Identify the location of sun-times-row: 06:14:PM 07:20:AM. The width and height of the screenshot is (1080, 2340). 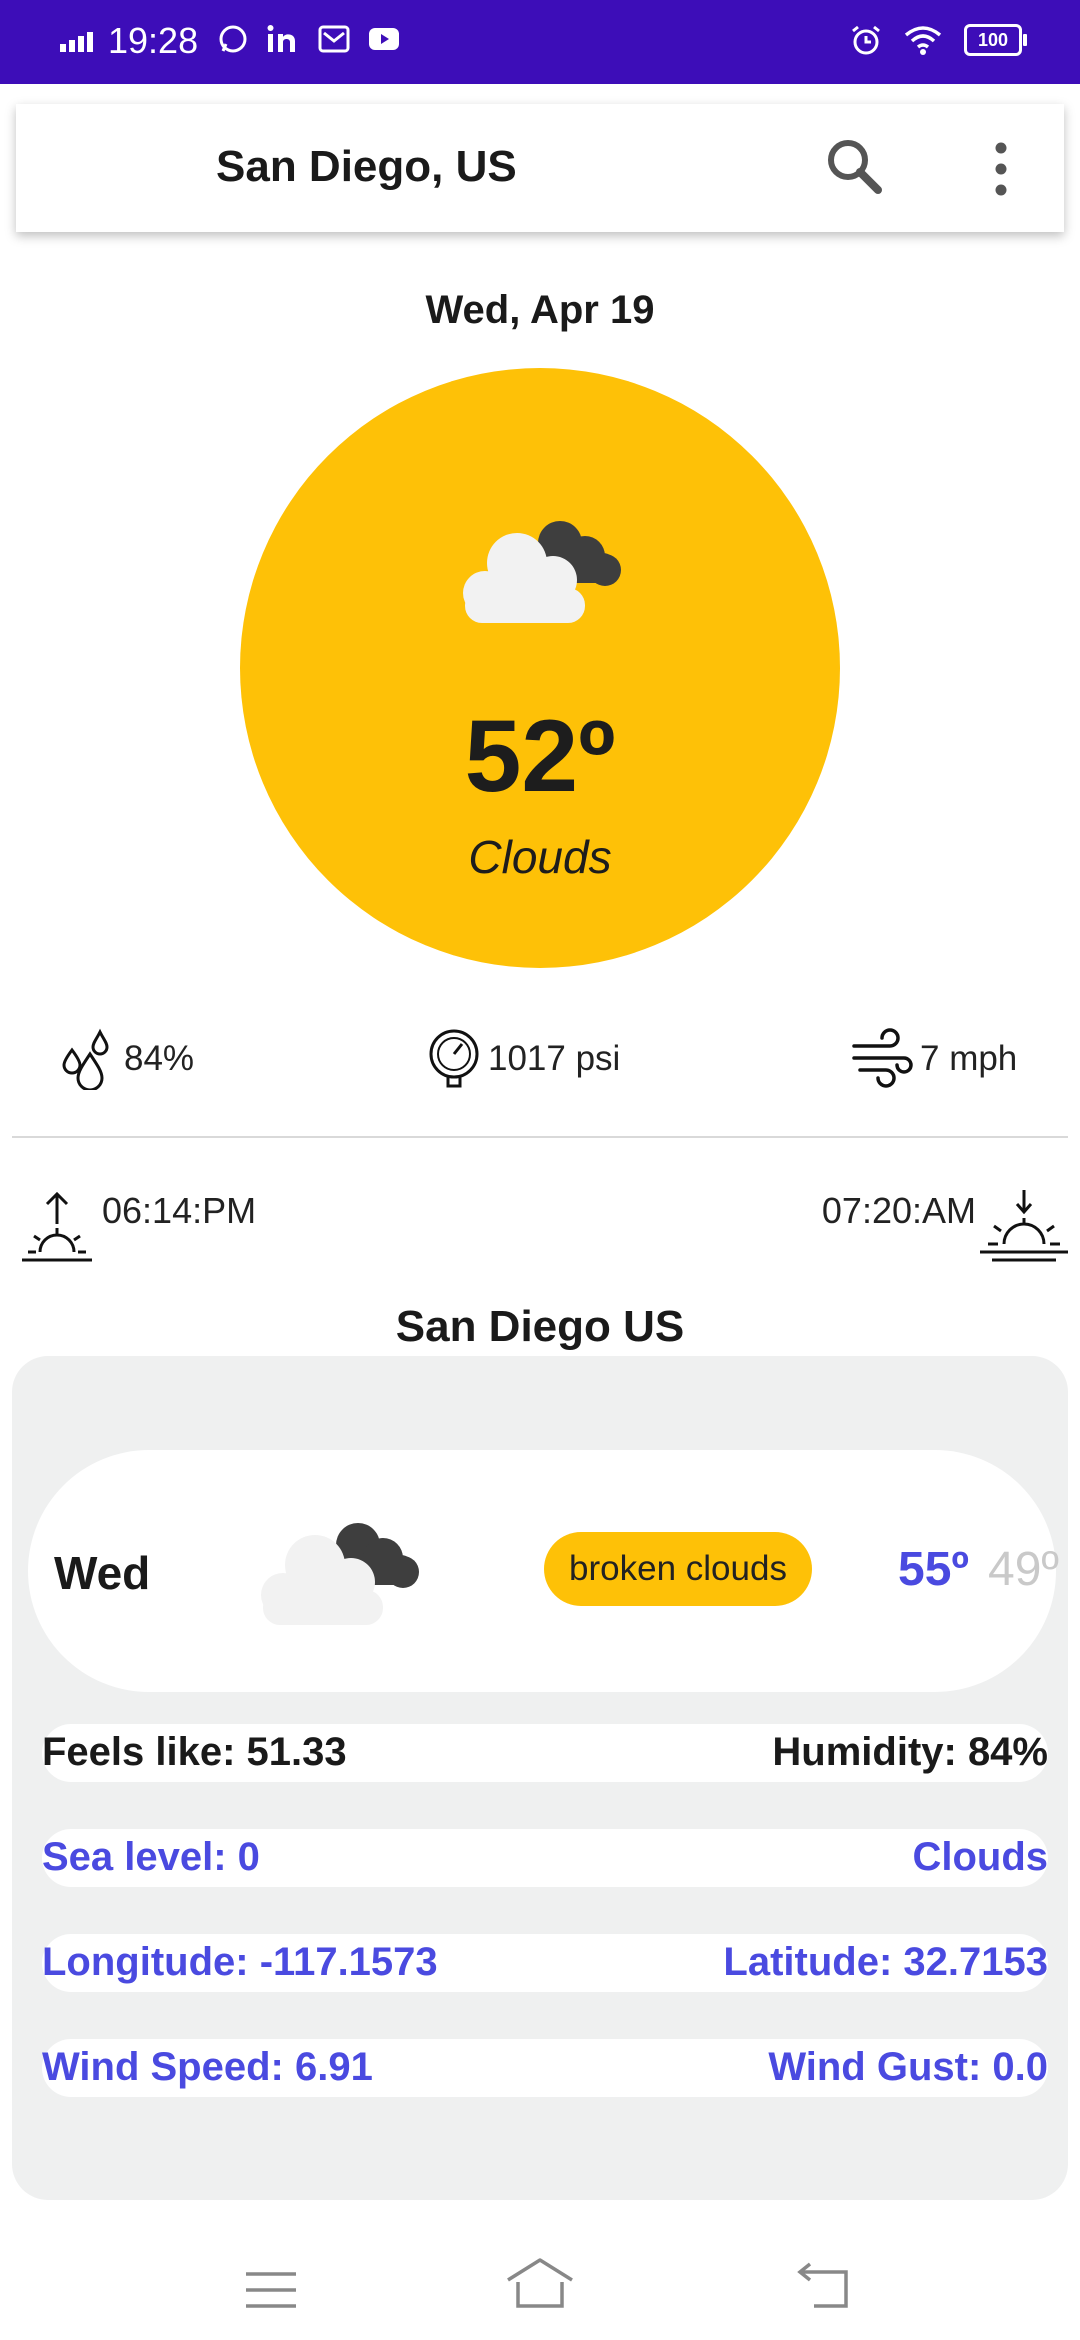
(540, 1230).